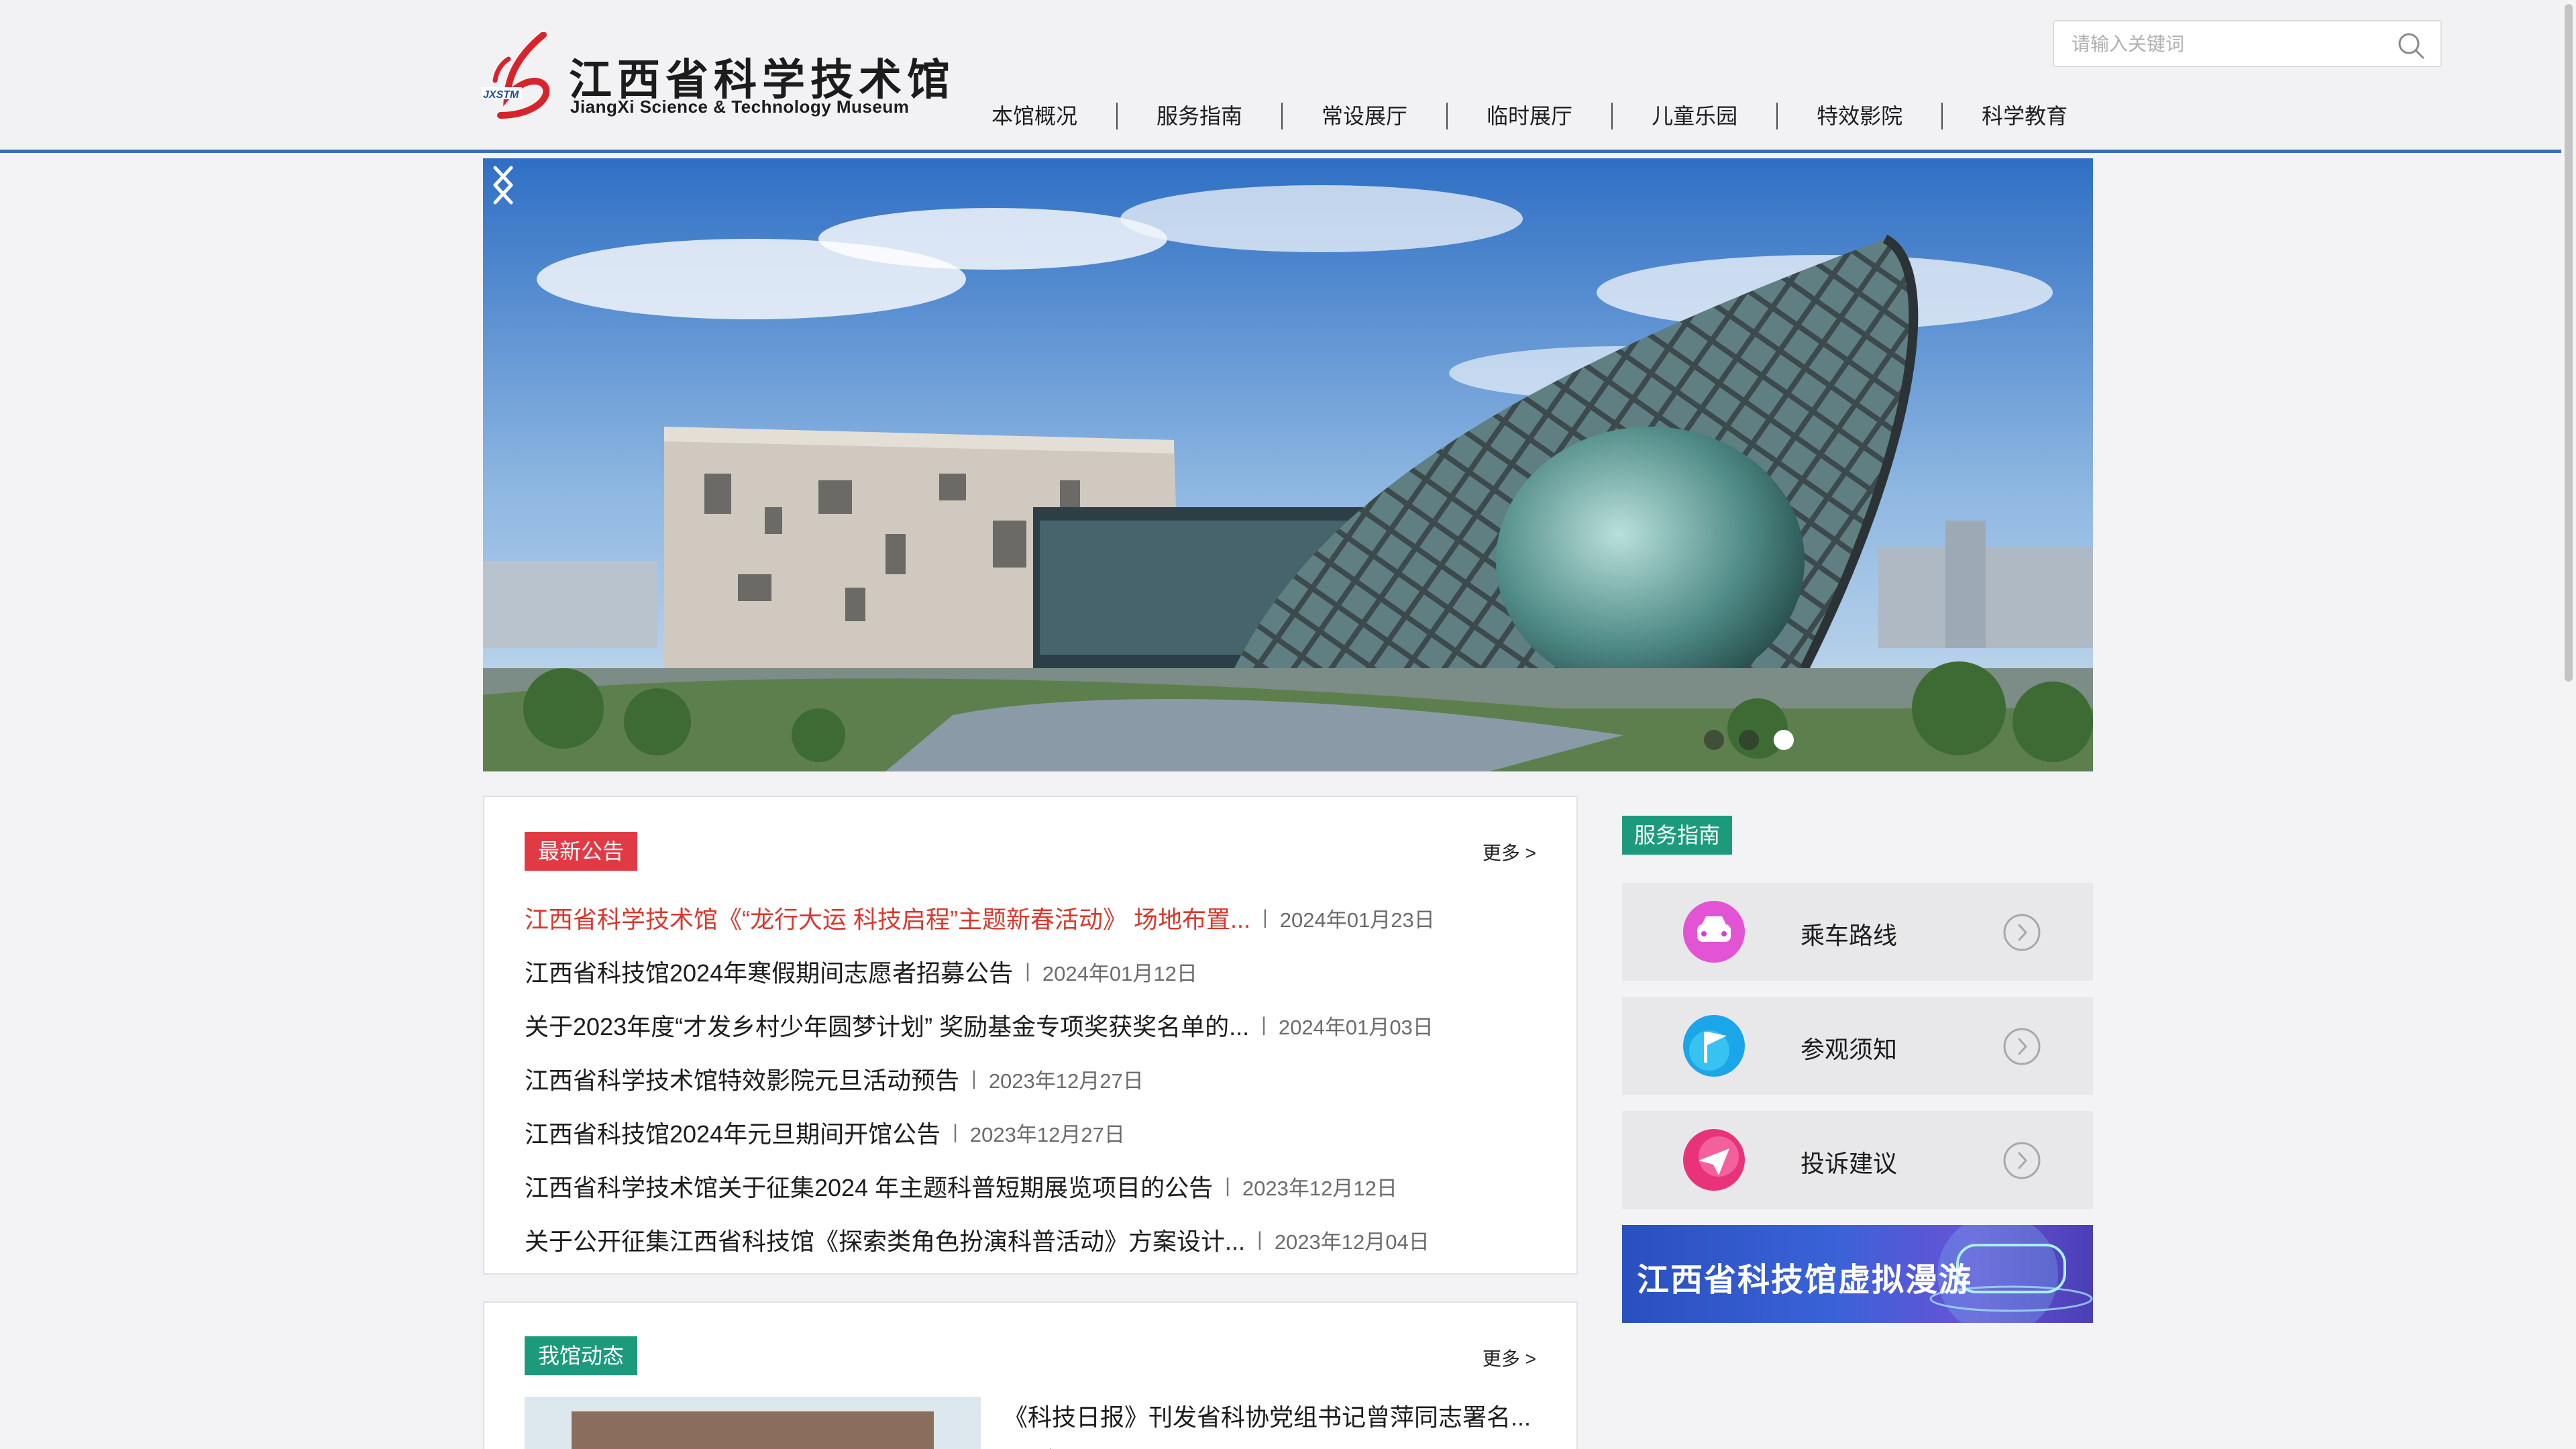 The width and height of the screenshot is (2576, 1449). Describe the element at coordinates (503, 185) in the screenshot. I see `carousel-next-arrow-icon` at that location.